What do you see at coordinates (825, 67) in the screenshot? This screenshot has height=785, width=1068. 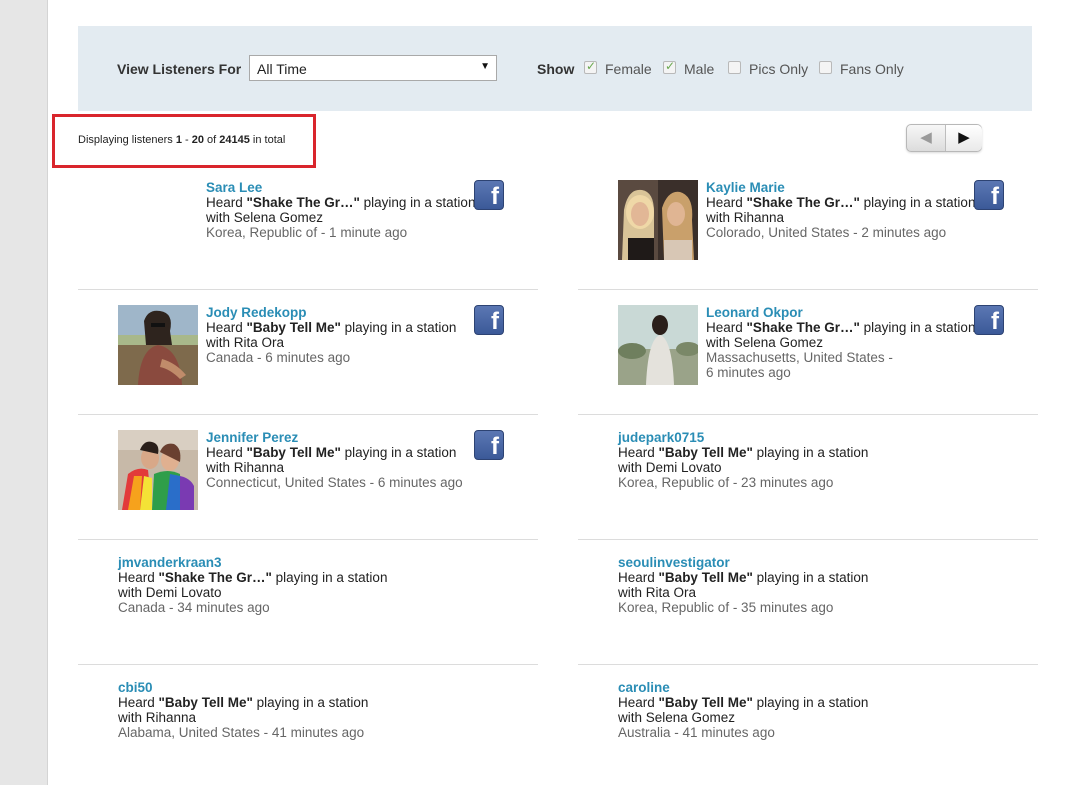 I see `fans-only-checkbox` at bounding box center [825, 67].